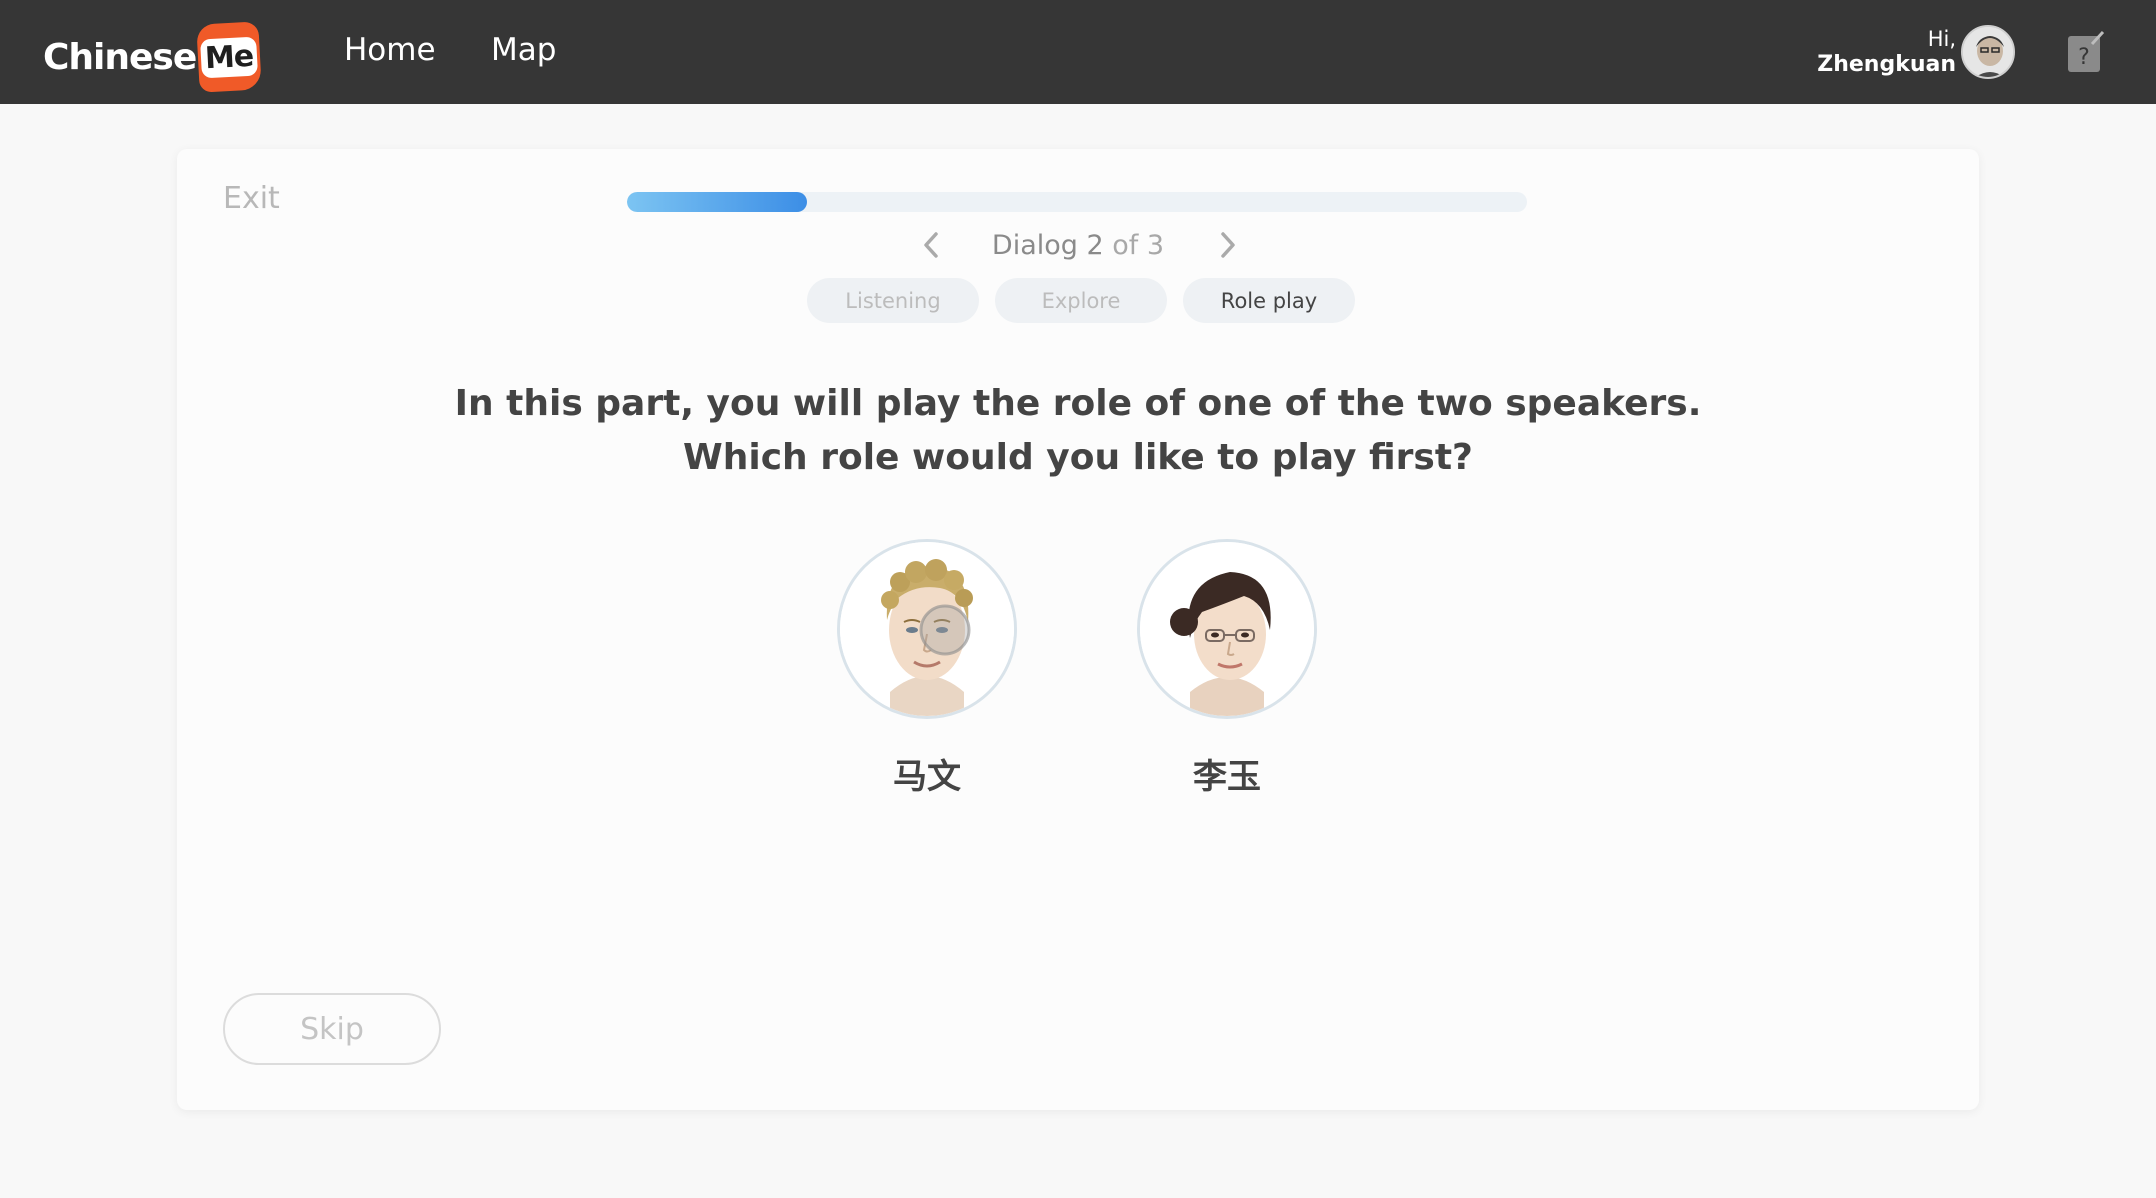 The height and width of the screenshot is (1198, 2156). I want to click on role-option-liyu: 李玉, so click(1227, 668).